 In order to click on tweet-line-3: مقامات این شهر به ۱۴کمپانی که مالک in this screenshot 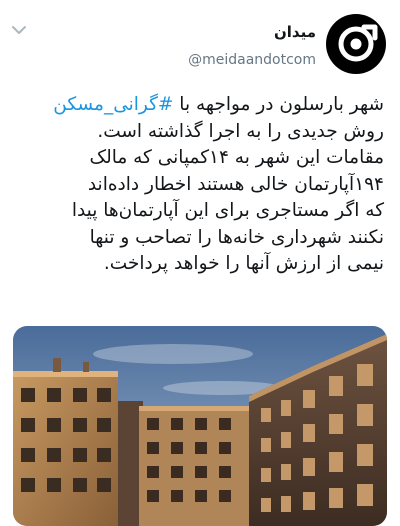, I will do `click(236, 157)`.